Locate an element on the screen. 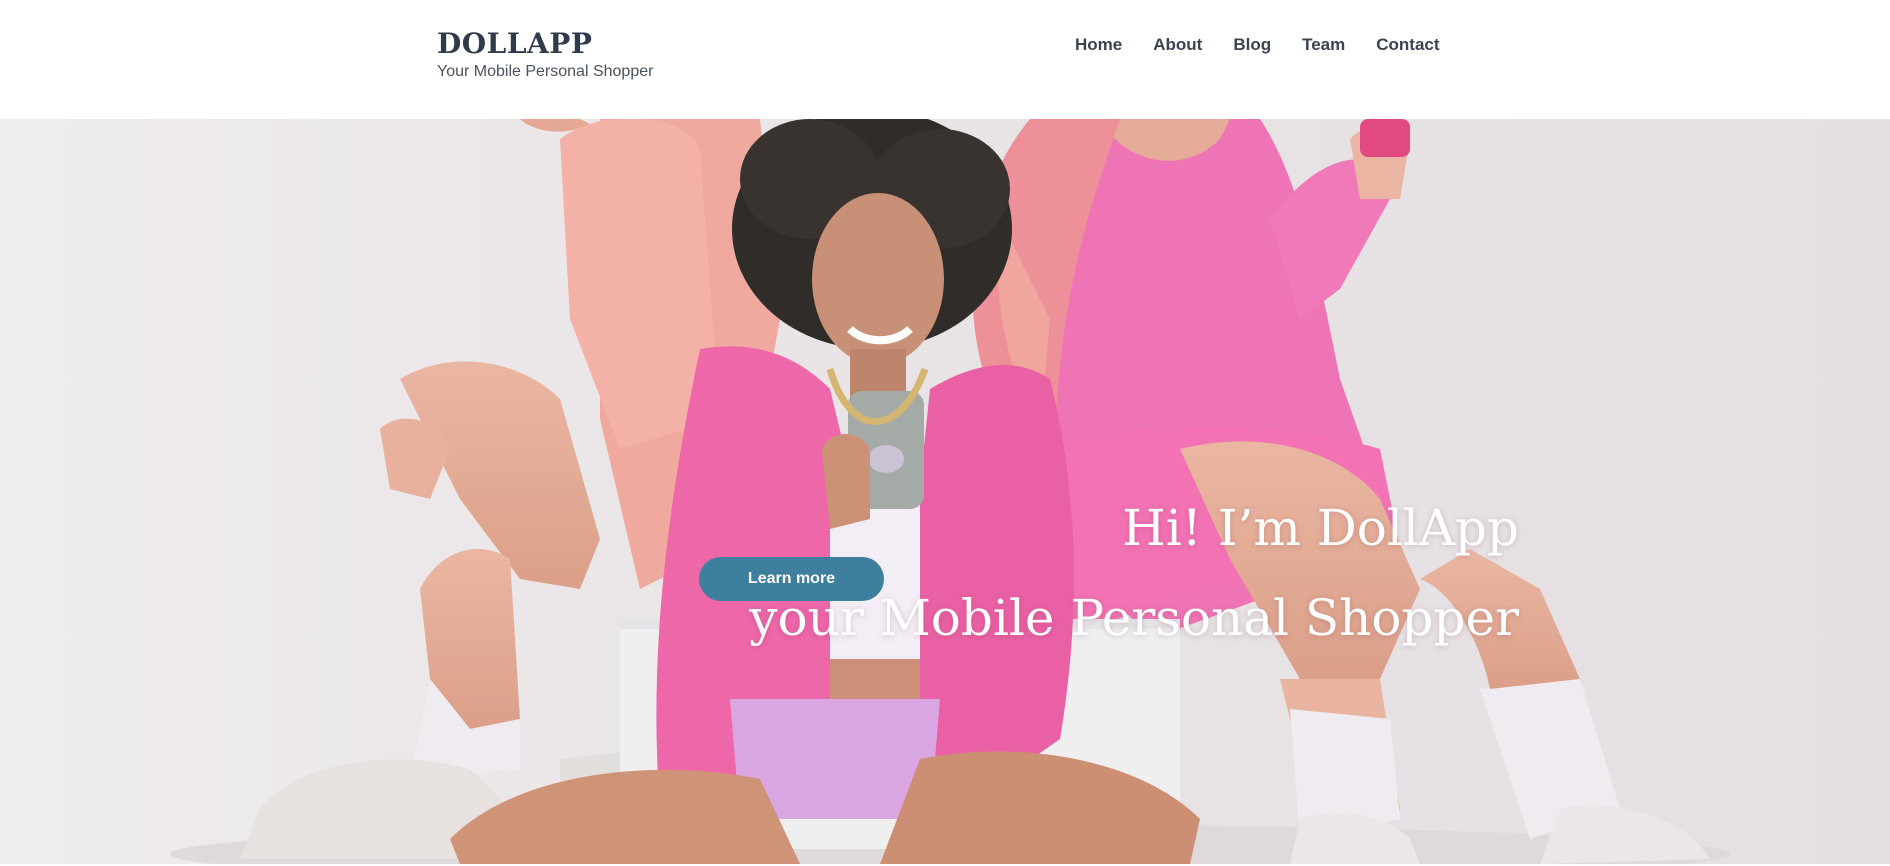 The image size is (1890, 866). nav-link-contact: Contact is located at coordinates (1407, 45).